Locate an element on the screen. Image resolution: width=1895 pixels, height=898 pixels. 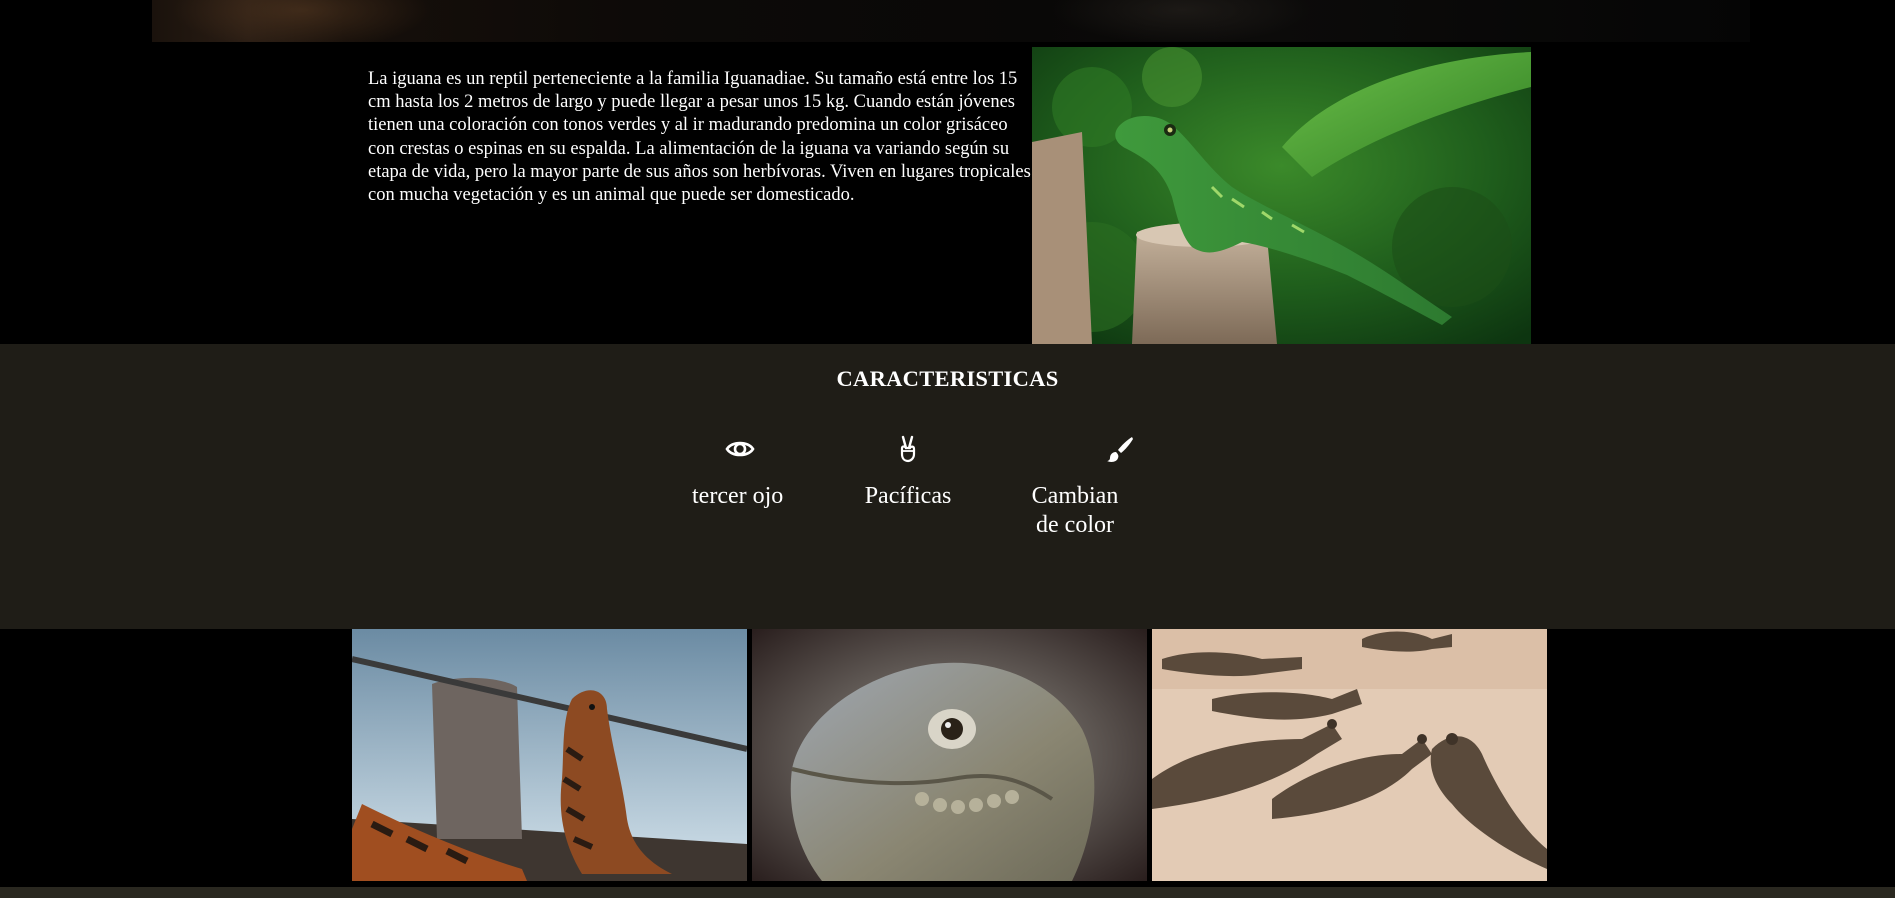
feature-label: Pacíficas is located at coordinates (908, 496).